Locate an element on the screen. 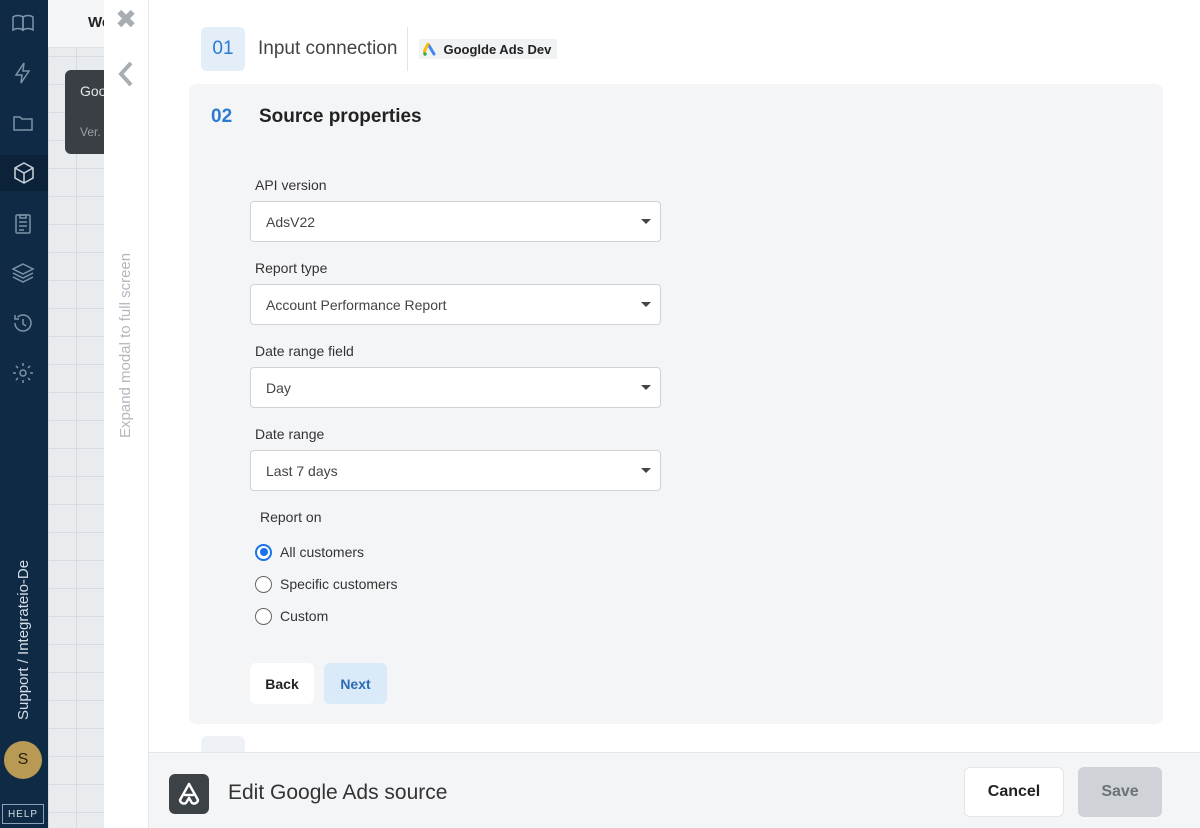 The image size is (1200, 828). book-icon is located at coordinates (23, 23).